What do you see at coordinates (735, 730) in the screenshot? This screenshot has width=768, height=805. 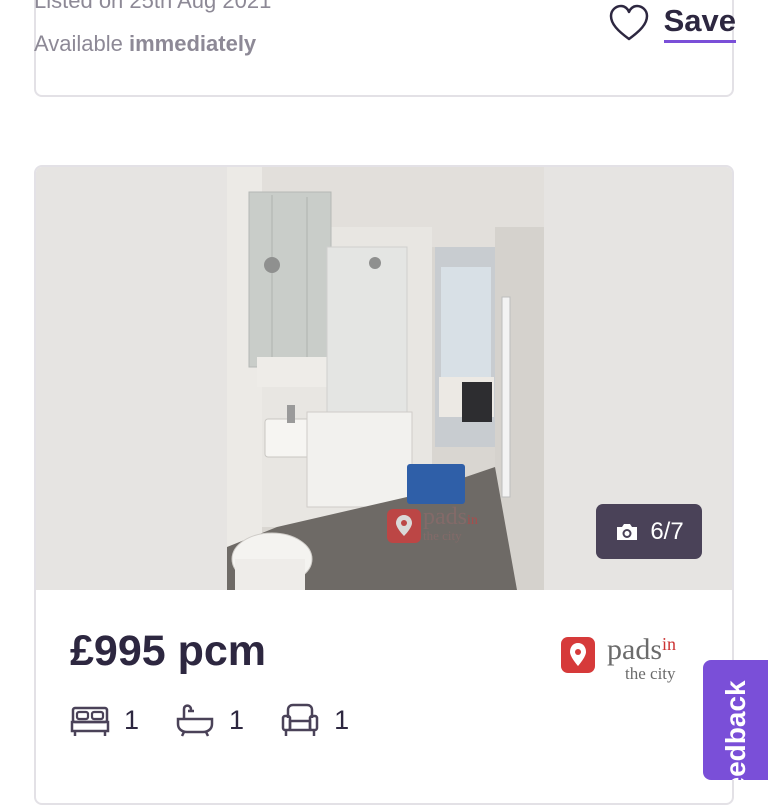 I see `feedback-label: Feedback` at bounding box center [735, 730].